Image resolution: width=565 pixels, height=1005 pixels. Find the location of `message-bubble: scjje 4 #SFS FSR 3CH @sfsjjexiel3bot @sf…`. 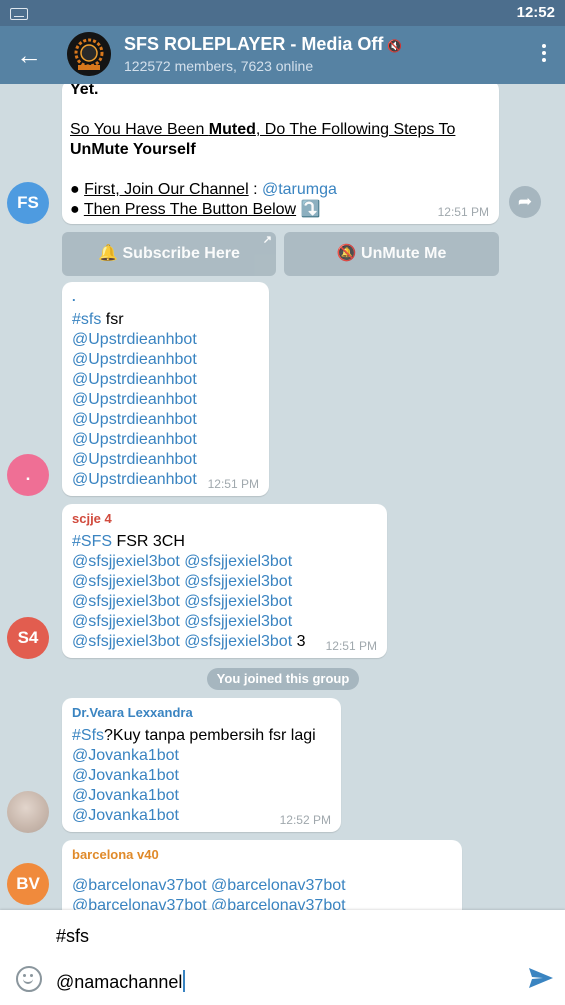

message-bubble: scjje 4 #SFS FSR 3CH @sfsjjexiel3bot @sf… is located at coordinates (224, 581).